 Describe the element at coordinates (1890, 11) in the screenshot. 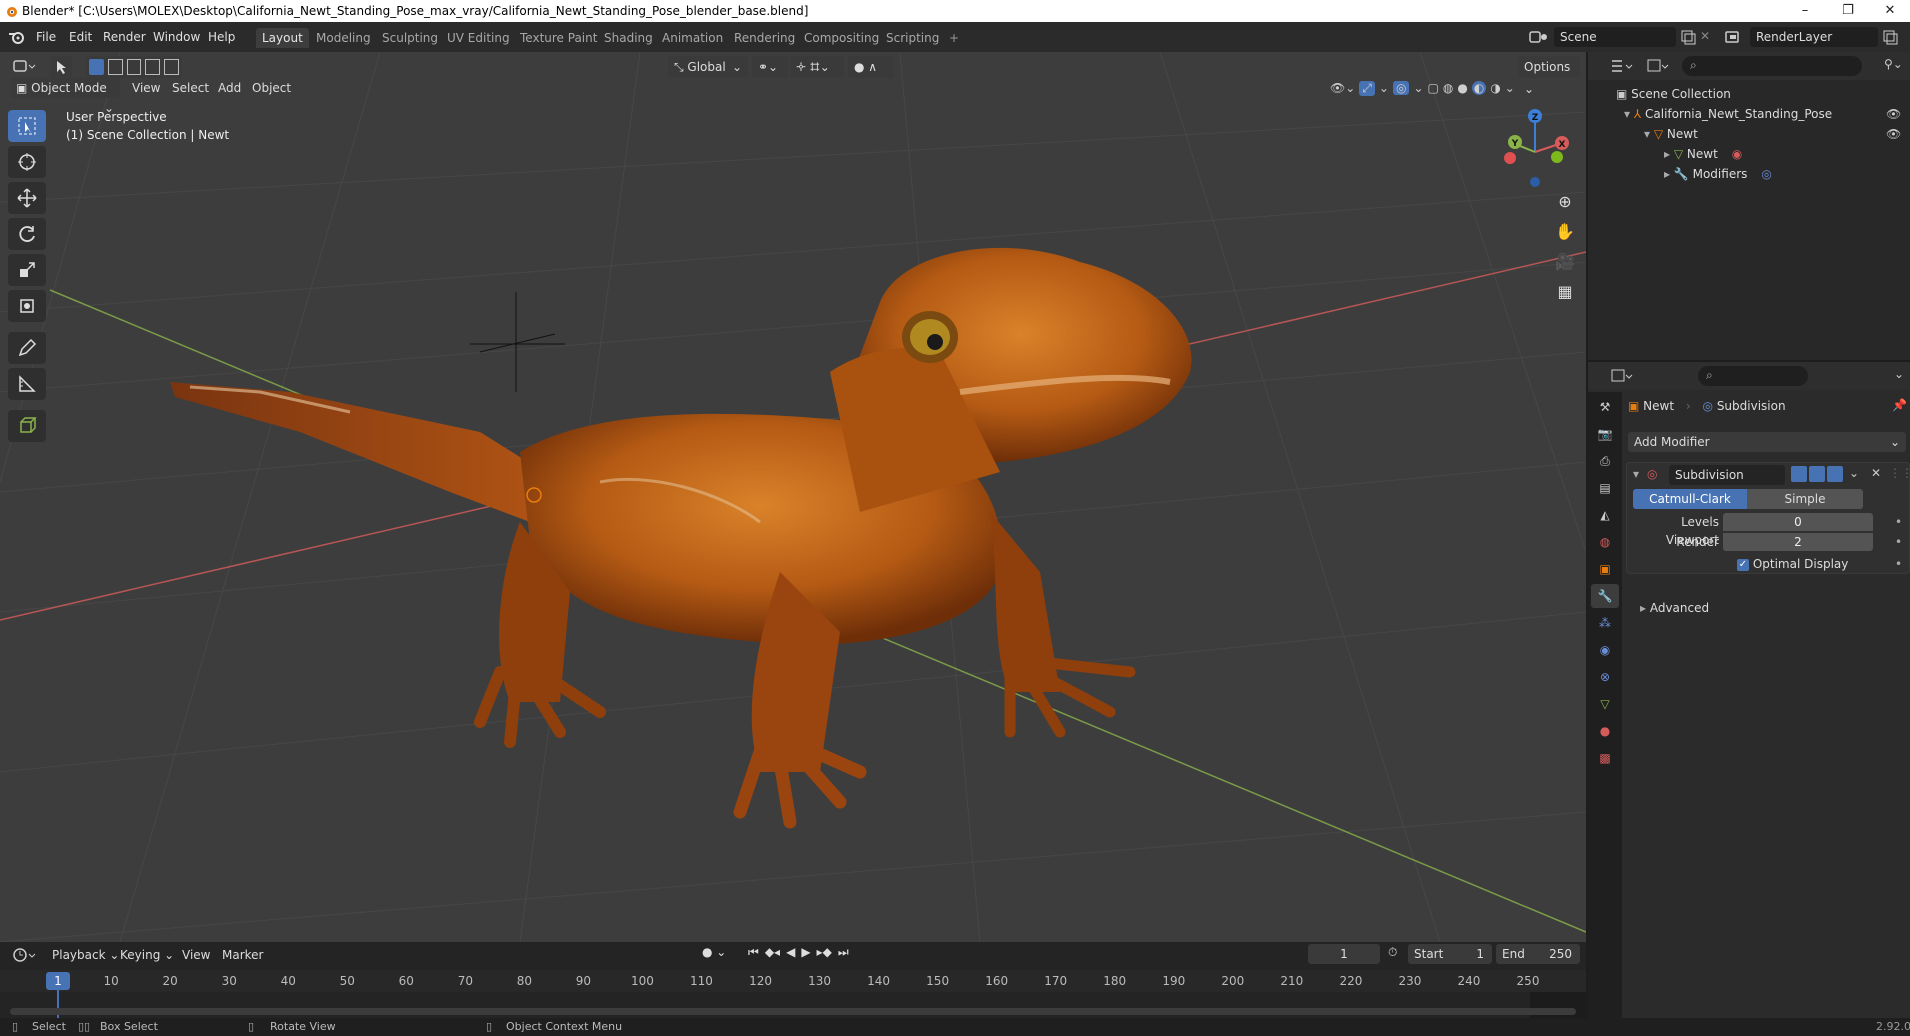

I see `close-window-button: ✕` at that location.